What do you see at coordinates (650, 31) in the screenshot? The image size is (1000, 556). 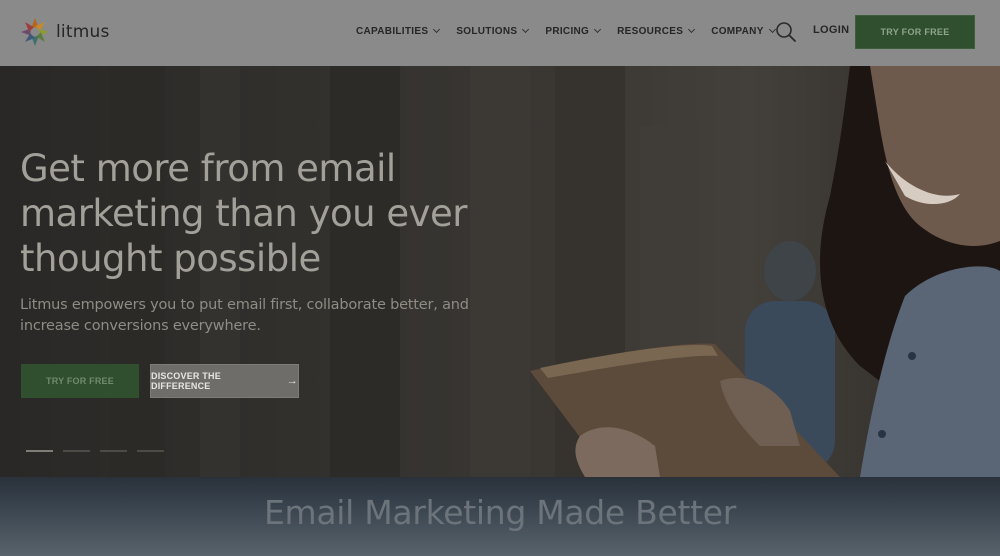 I see `nav-item-label: RESOURCES` at bounding box center [650, 31].